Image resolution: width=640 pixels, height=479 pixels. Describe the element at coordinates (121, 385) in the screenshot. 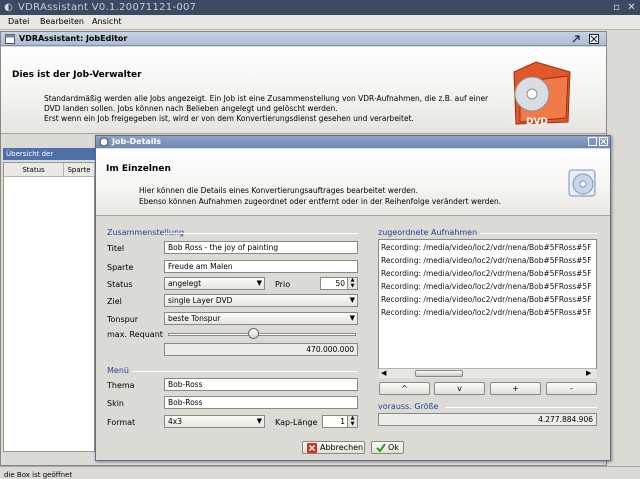

I see `label-thema: Thema` at that location.